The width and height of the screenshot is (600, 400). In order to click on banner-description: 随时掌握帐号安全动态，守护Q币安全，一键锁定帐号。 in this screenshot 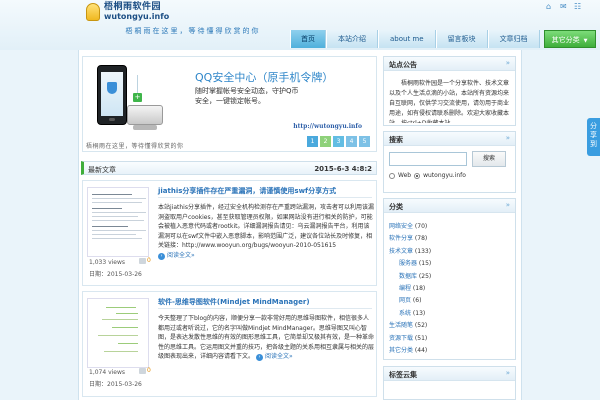, I will do `click(247, 96)`.